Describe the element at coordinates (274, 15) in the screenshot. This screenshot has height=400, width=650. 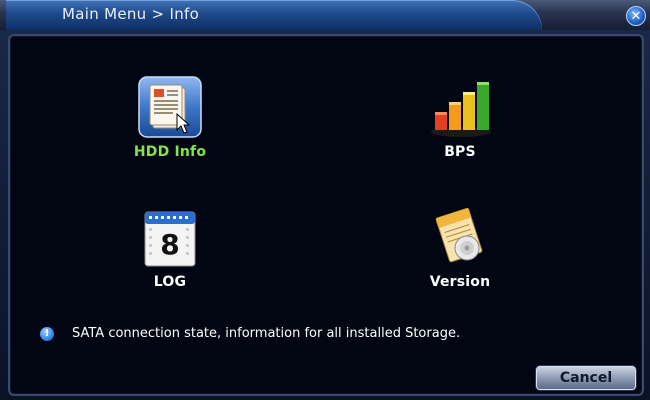
I see `title-tab: Main Menu > Info` at that location.